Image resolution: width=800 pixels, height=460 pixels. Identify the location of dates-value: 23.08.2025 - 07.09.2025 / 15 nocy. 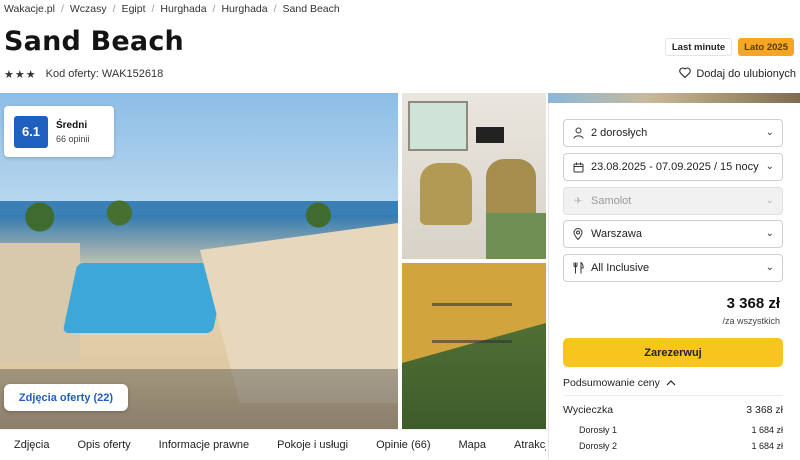
(675, 167).